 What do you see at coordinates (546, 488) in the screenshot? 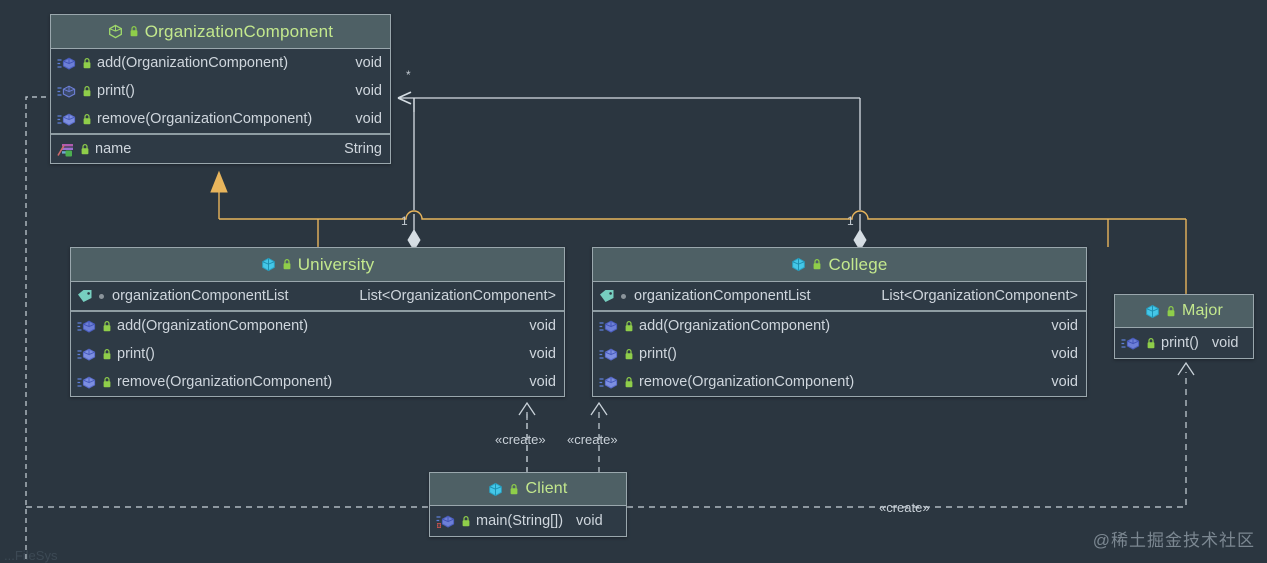
I see `class-title-client: Client` at bounding box center [546, 488].